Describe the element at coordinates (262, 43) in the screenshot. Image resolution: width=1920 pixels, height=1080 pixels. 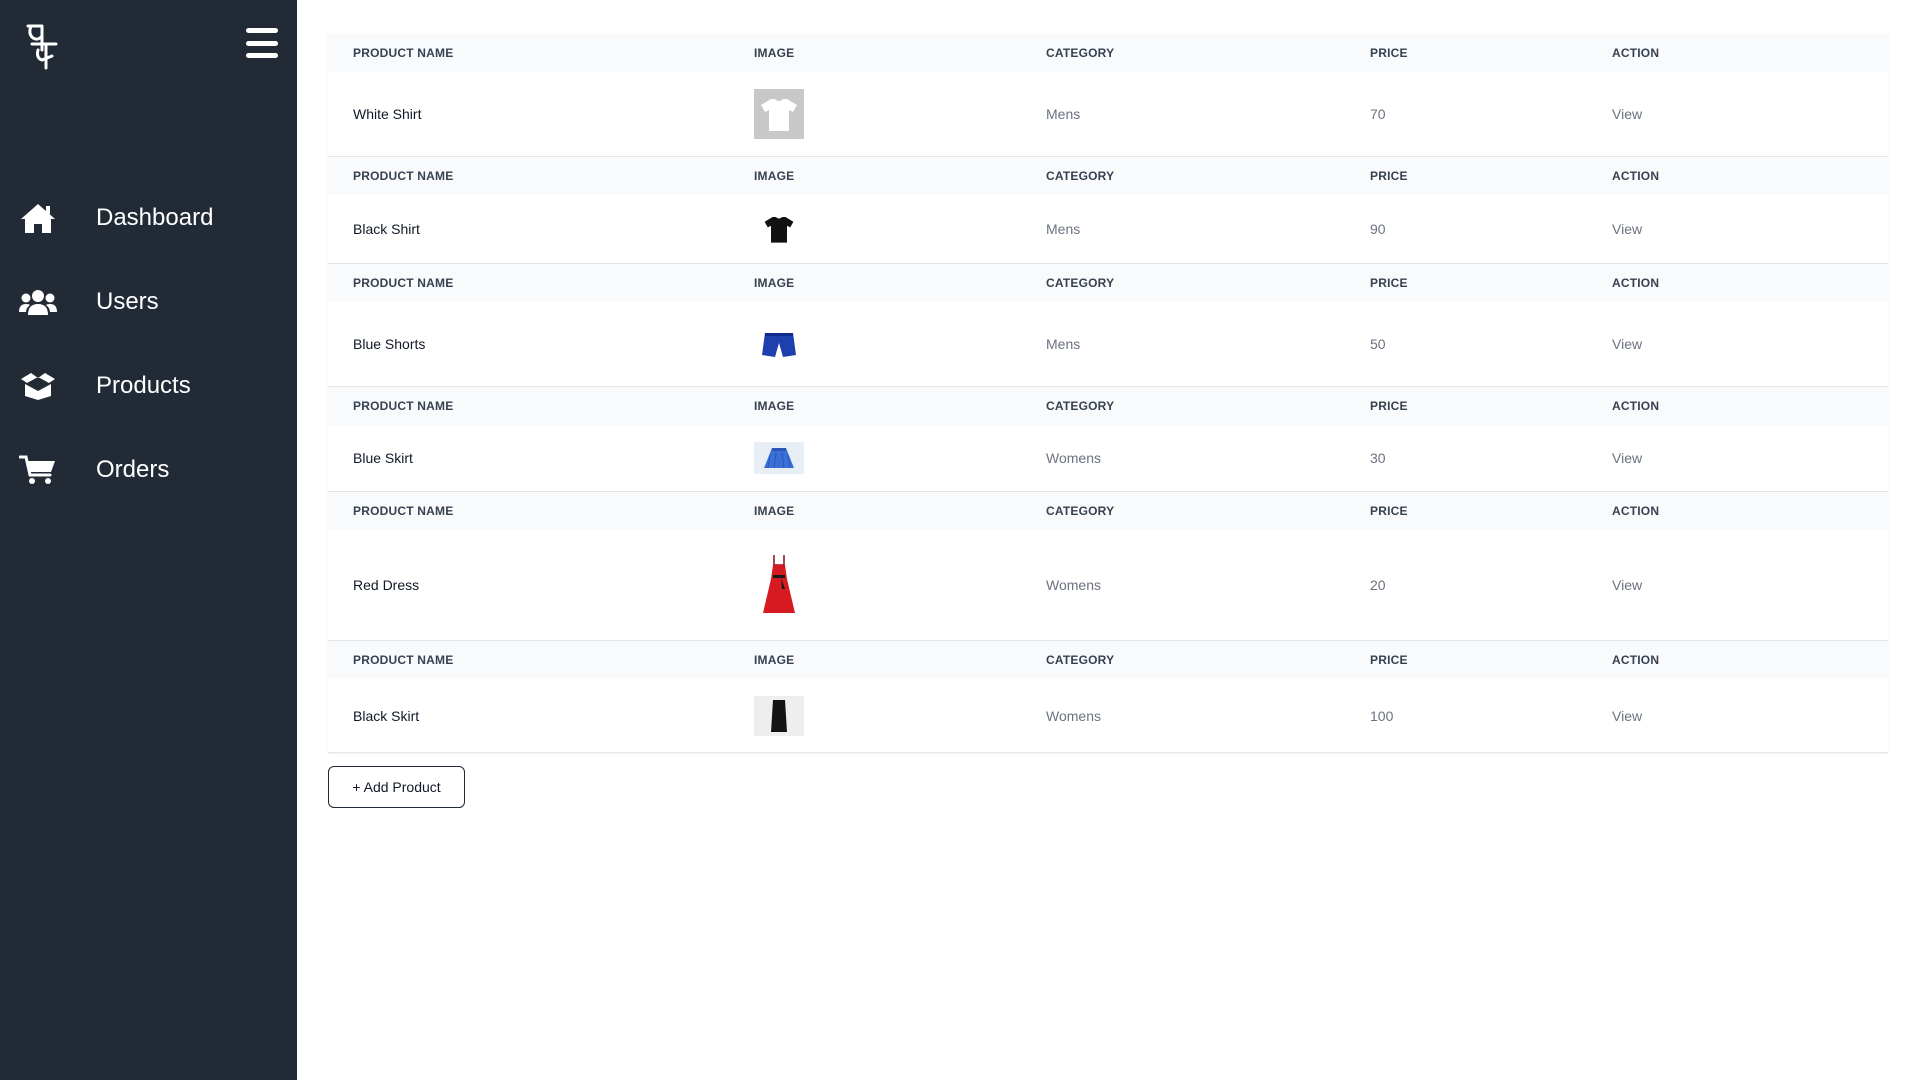
I see `hamburger-menu-icon` at that location.